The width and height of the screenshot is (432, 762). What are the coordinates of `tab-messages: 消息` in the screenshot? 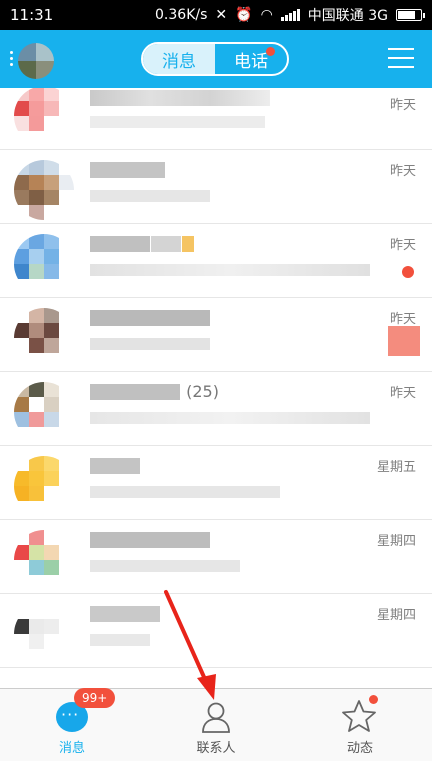 It's located at (179, 59).